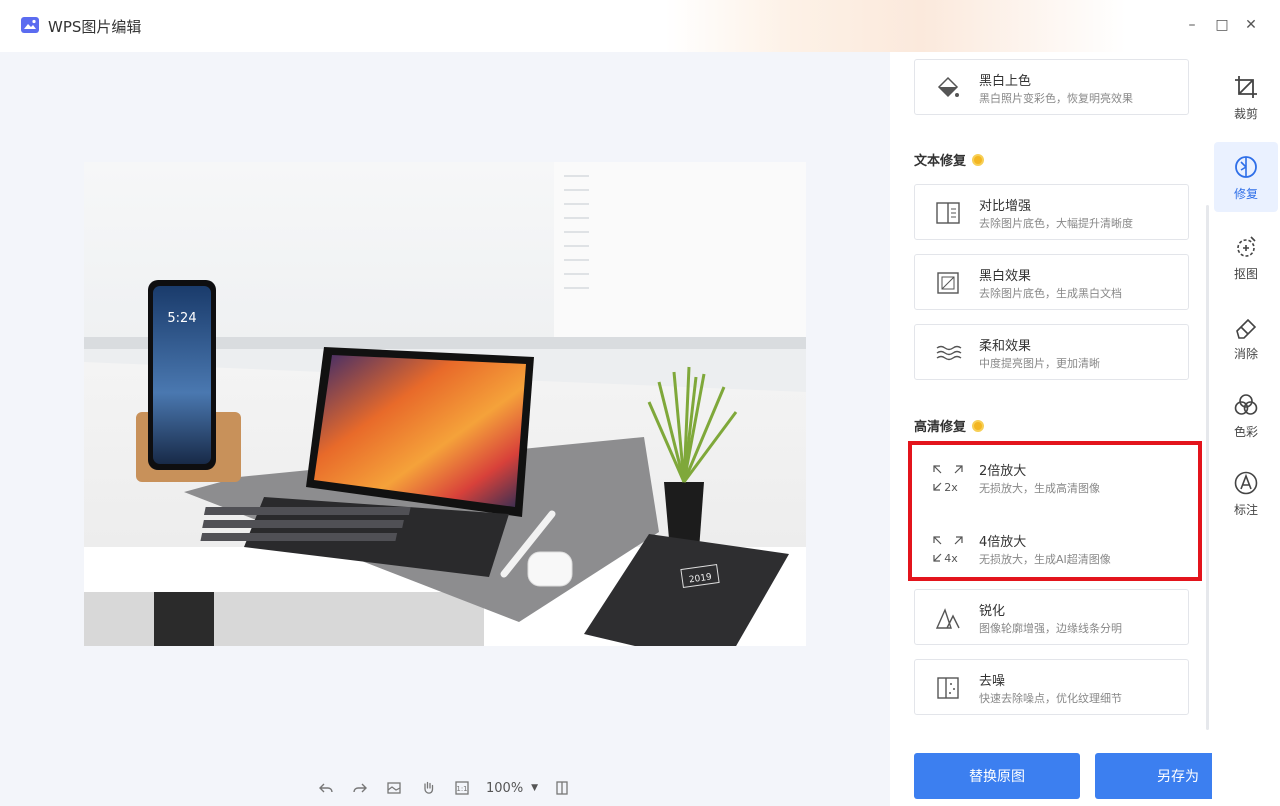 This screenshot has height=806, width=1280. I want to click on replace-original-button: 替换原图, so click(997, 776).